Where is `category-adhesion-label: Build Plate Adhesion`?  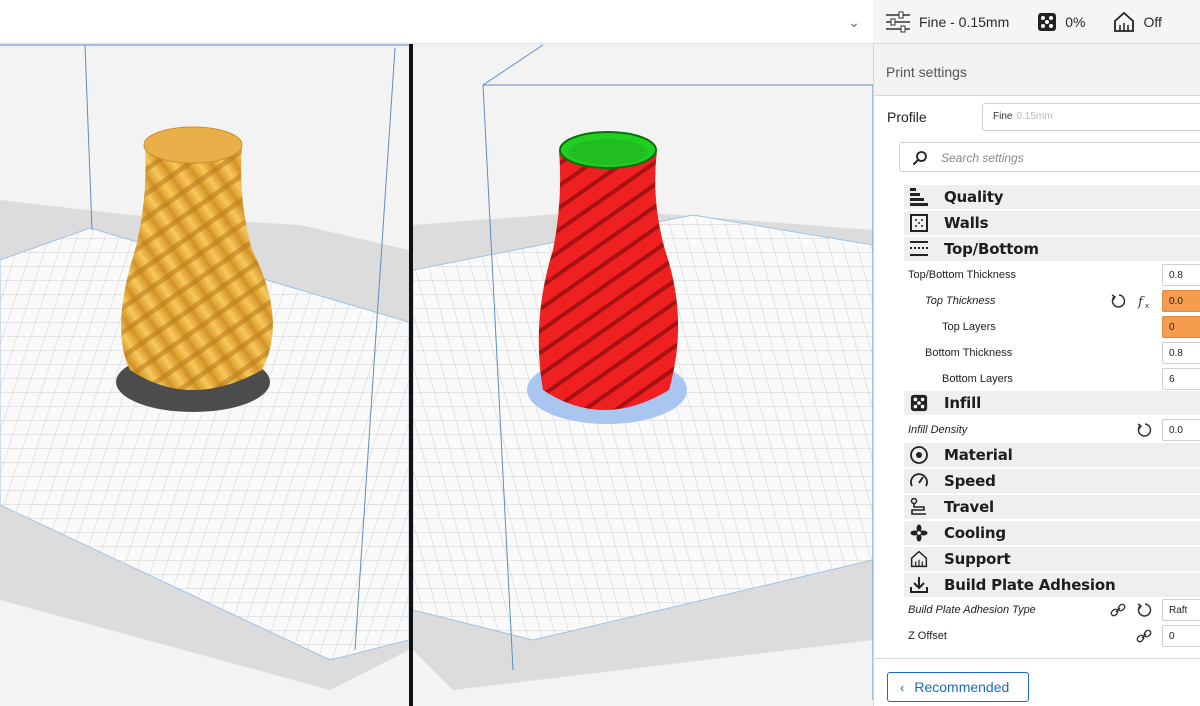 category-adhesion-label: Build Plate Adhesion is located at coordinates (1030, 585).